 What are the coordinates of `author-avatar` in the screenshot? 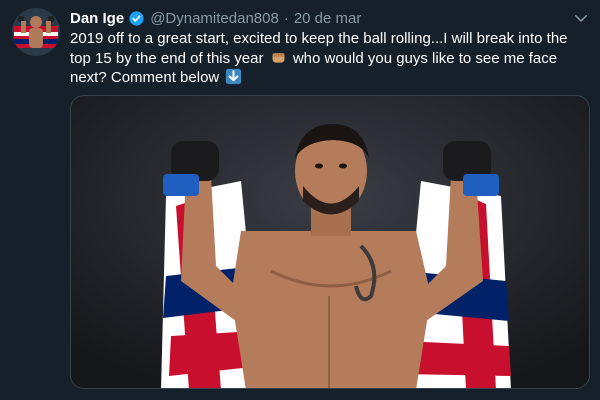 It's located at (36, 32).